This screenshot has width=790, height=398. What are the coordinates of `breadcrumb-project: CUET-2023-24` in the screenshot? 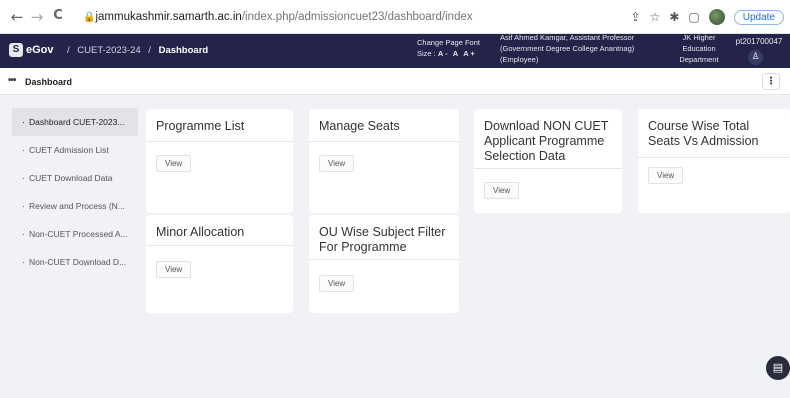 It's located at (108, 50).